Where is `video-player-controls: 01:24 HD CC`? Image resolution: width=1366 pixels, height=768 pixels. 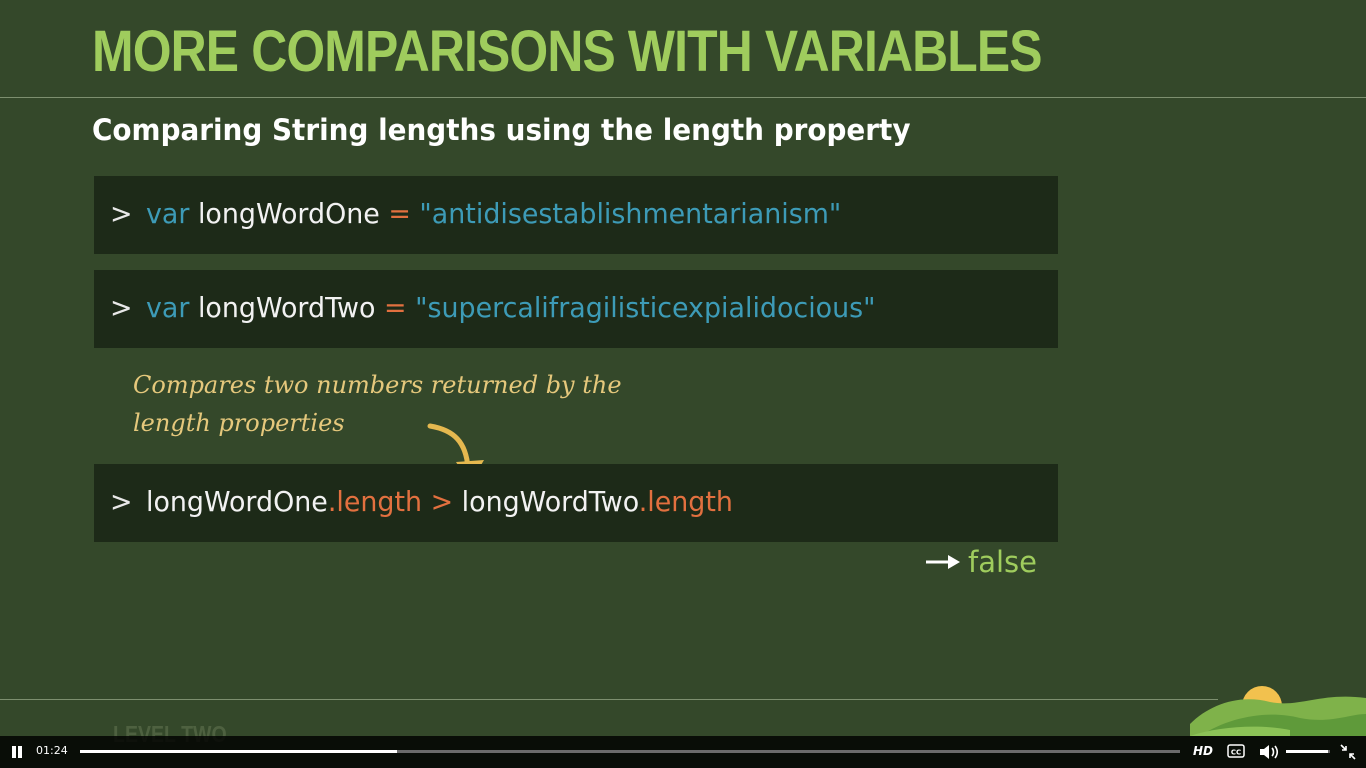 video-player-controls: 01:24 HD CC is located at coordinates (683, 752).